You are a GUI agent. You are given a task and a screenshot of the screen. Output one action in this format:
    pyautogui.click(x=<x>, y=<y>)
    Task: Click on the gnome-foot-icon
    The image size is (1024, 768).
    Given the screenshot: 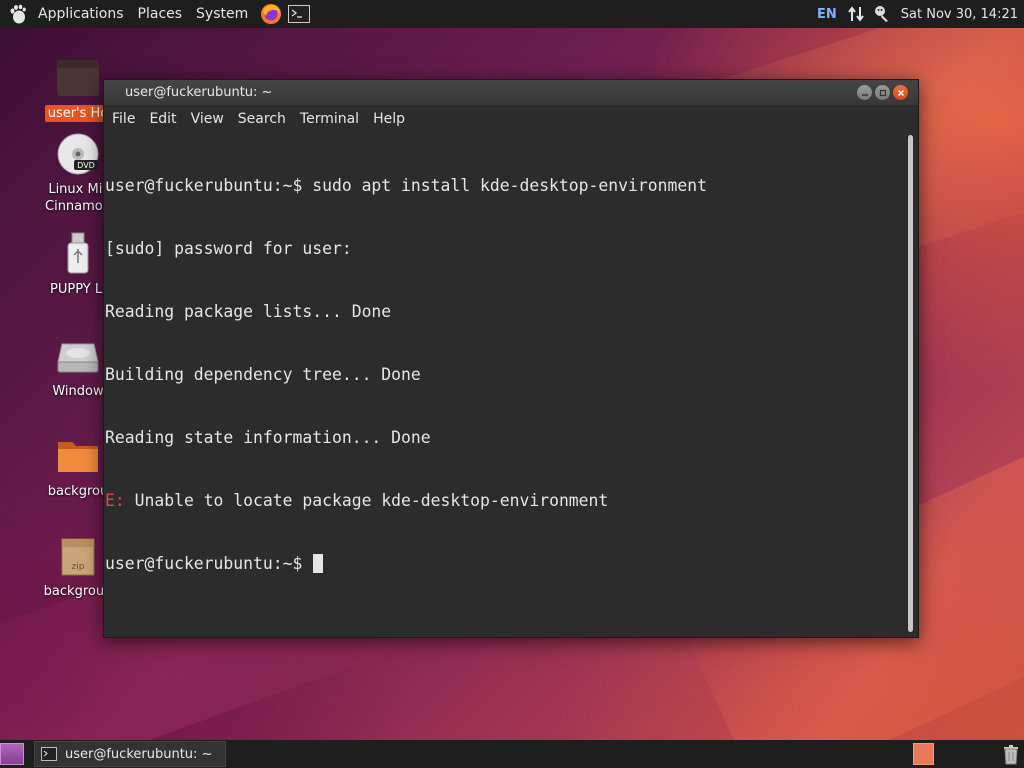 What is the action you would take?
    pyautogui.click(x=18, y=14)
    